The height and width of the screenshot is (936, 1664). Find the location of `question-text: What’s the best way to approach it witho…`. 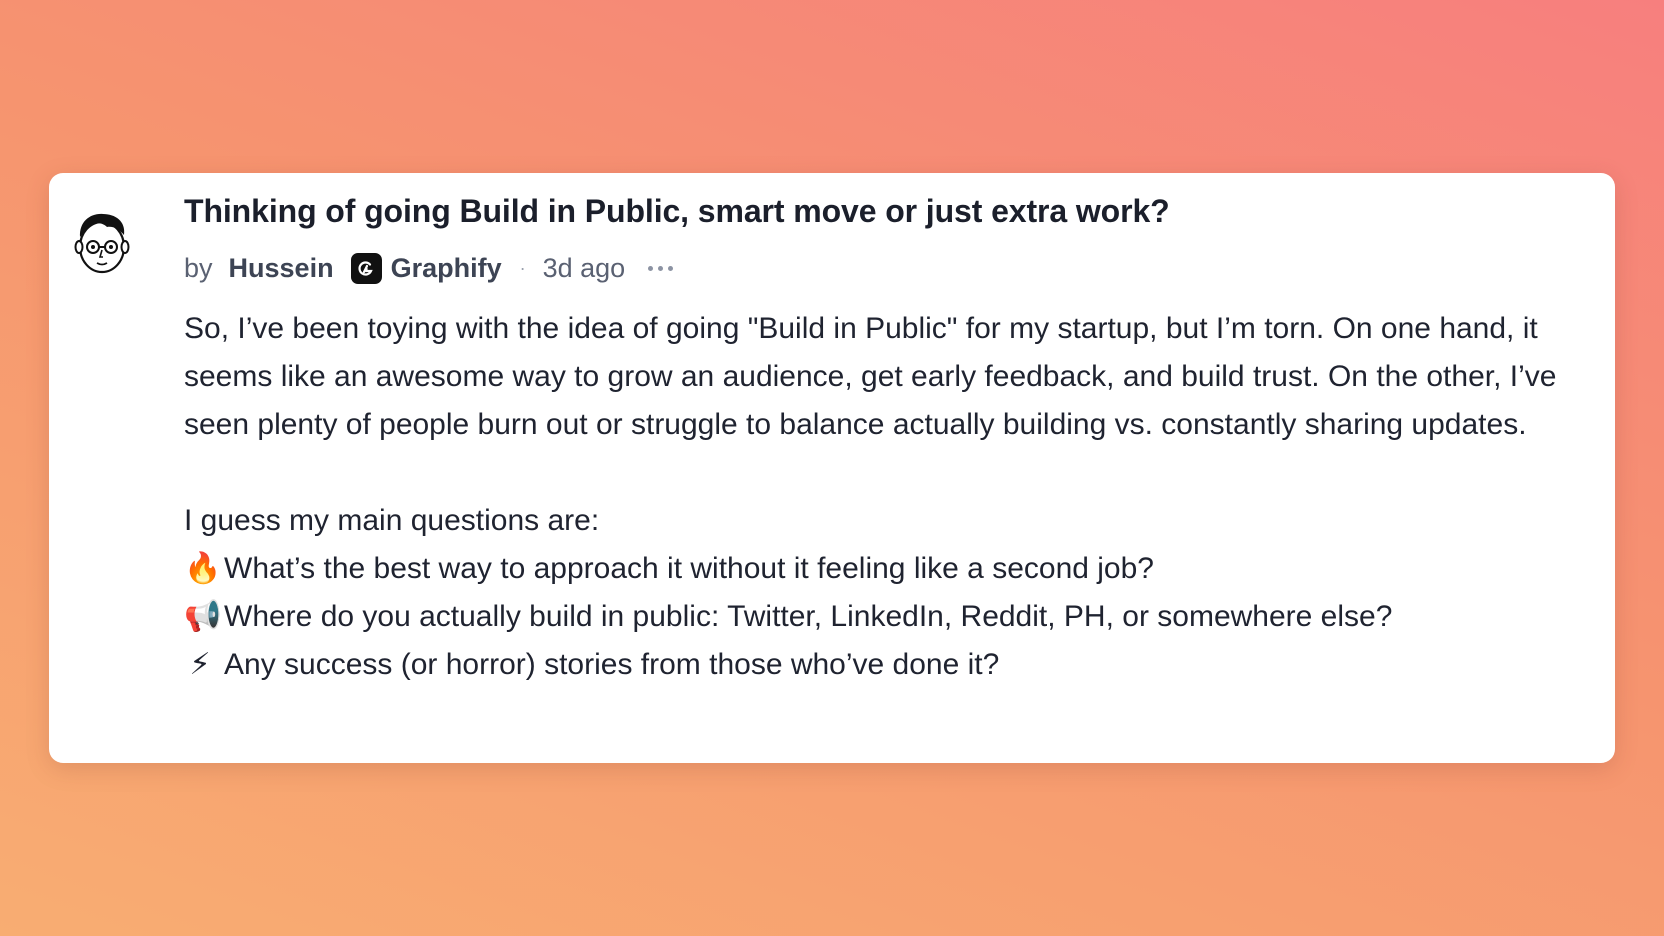

question-text: What’s the best way to approach it witho… is located at coordinates (689, 568).